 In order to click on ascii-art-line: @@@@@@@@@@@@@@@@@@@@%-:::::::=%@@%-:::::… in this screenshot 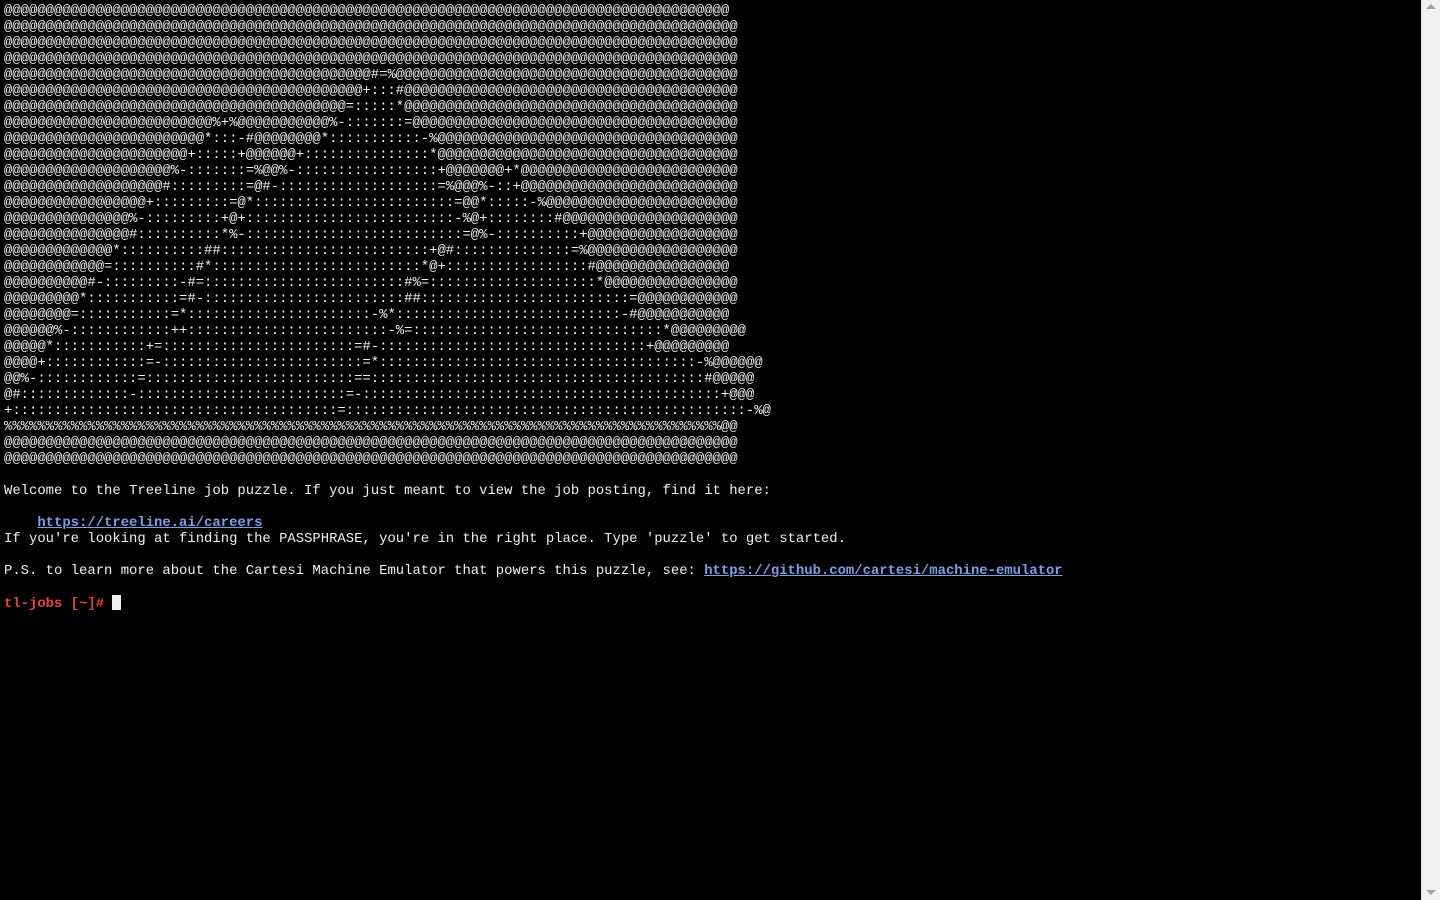, I will do `click(371, 171)`.